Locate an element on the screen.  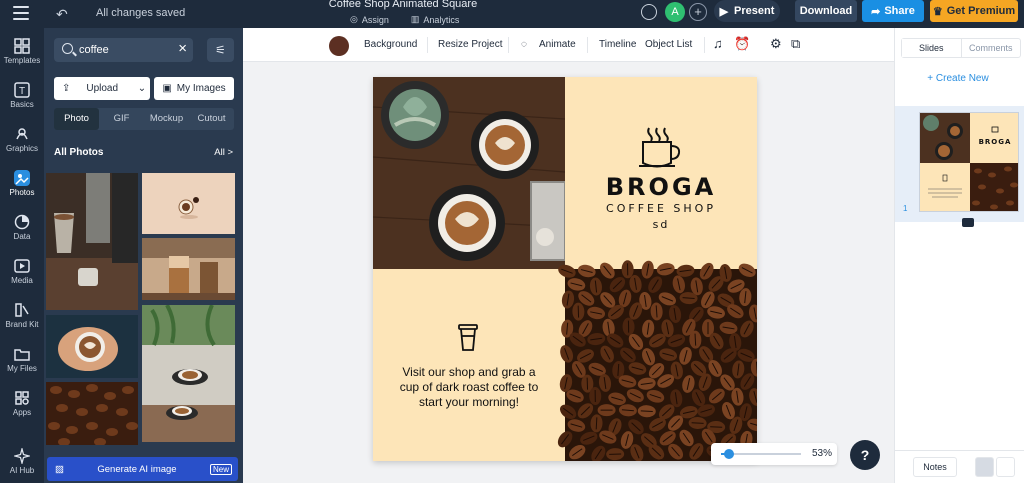
media-type-tabs: Photo GIF Mockup Cutout is located at coordinates (144, 119).